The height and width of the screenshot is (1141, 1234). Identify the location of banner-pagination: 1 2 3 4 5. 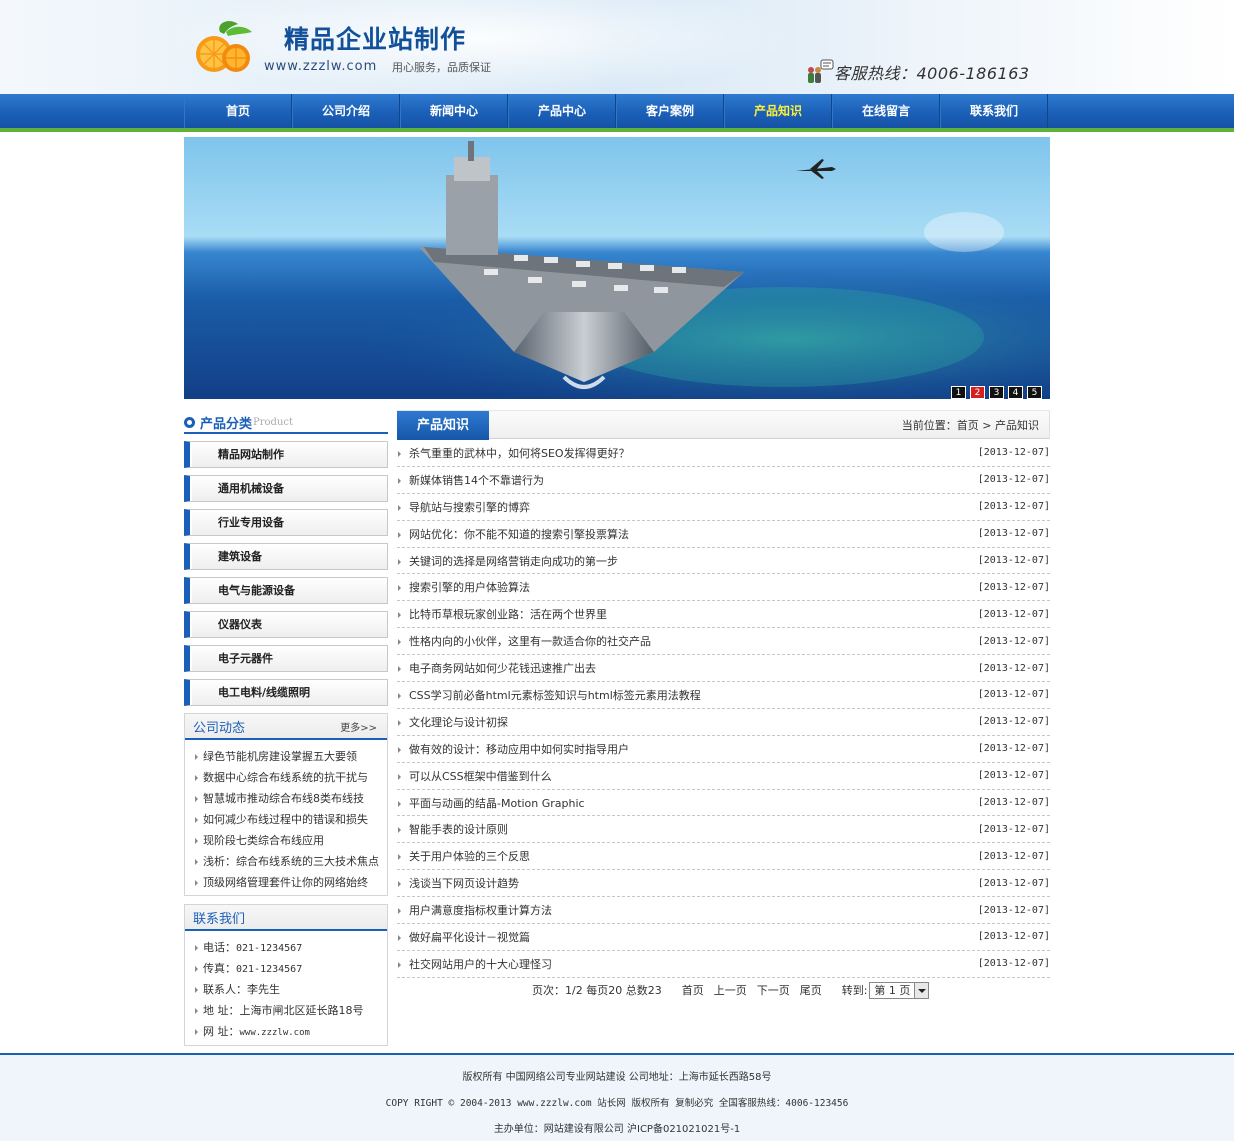
(996, 392).